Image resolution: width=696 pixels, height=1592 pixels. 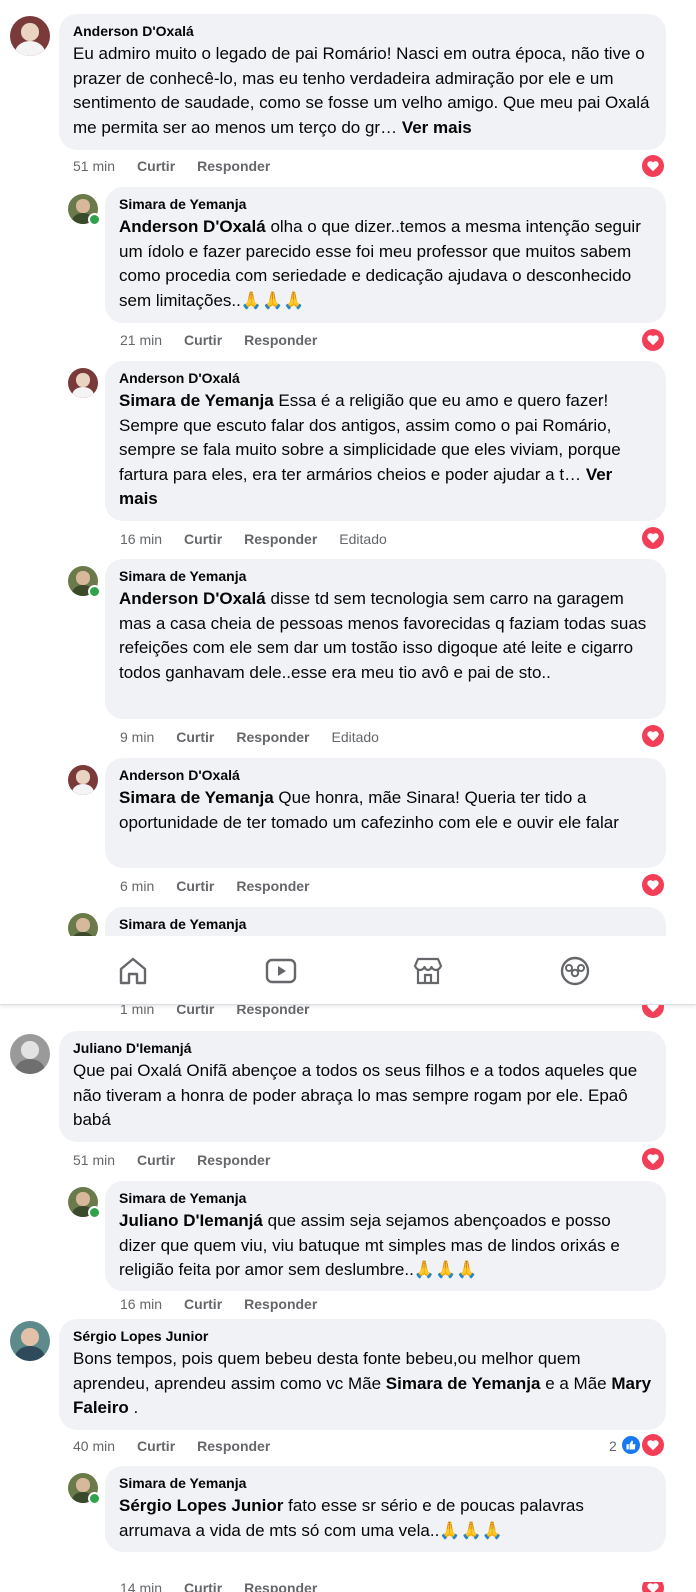 What do you see at coordinates (576, 1383) in the screenshot?
I see `comment-text: e a Mãe` at bounding box center [576, 1383].